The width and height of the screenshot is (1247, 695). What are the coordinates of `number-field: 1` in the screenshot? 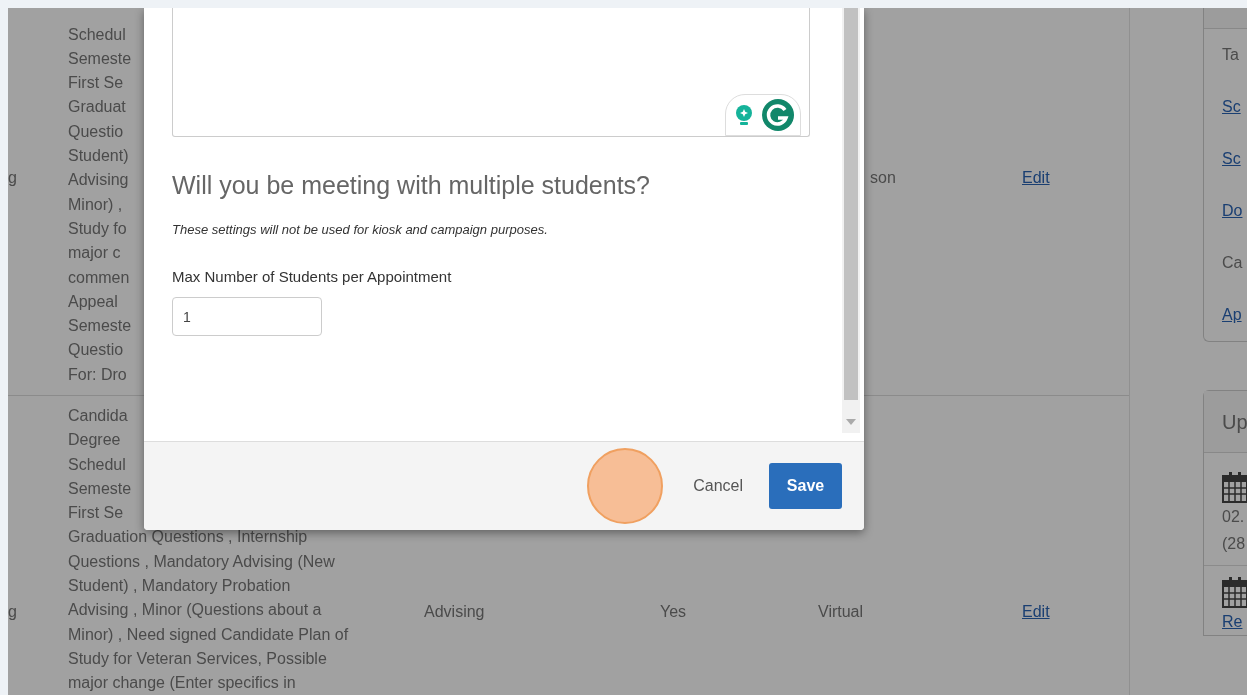 It's located at (247, 316).